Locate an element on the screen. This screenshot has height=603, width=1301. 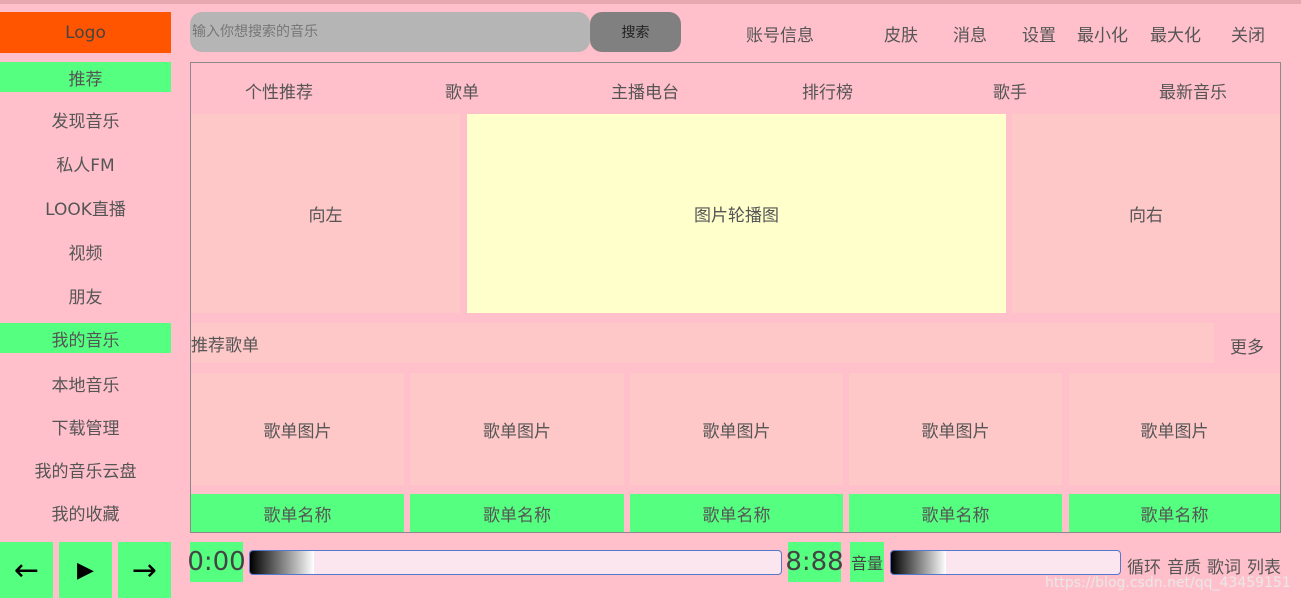
next-track-button: → is located at coordinates (144, 570).